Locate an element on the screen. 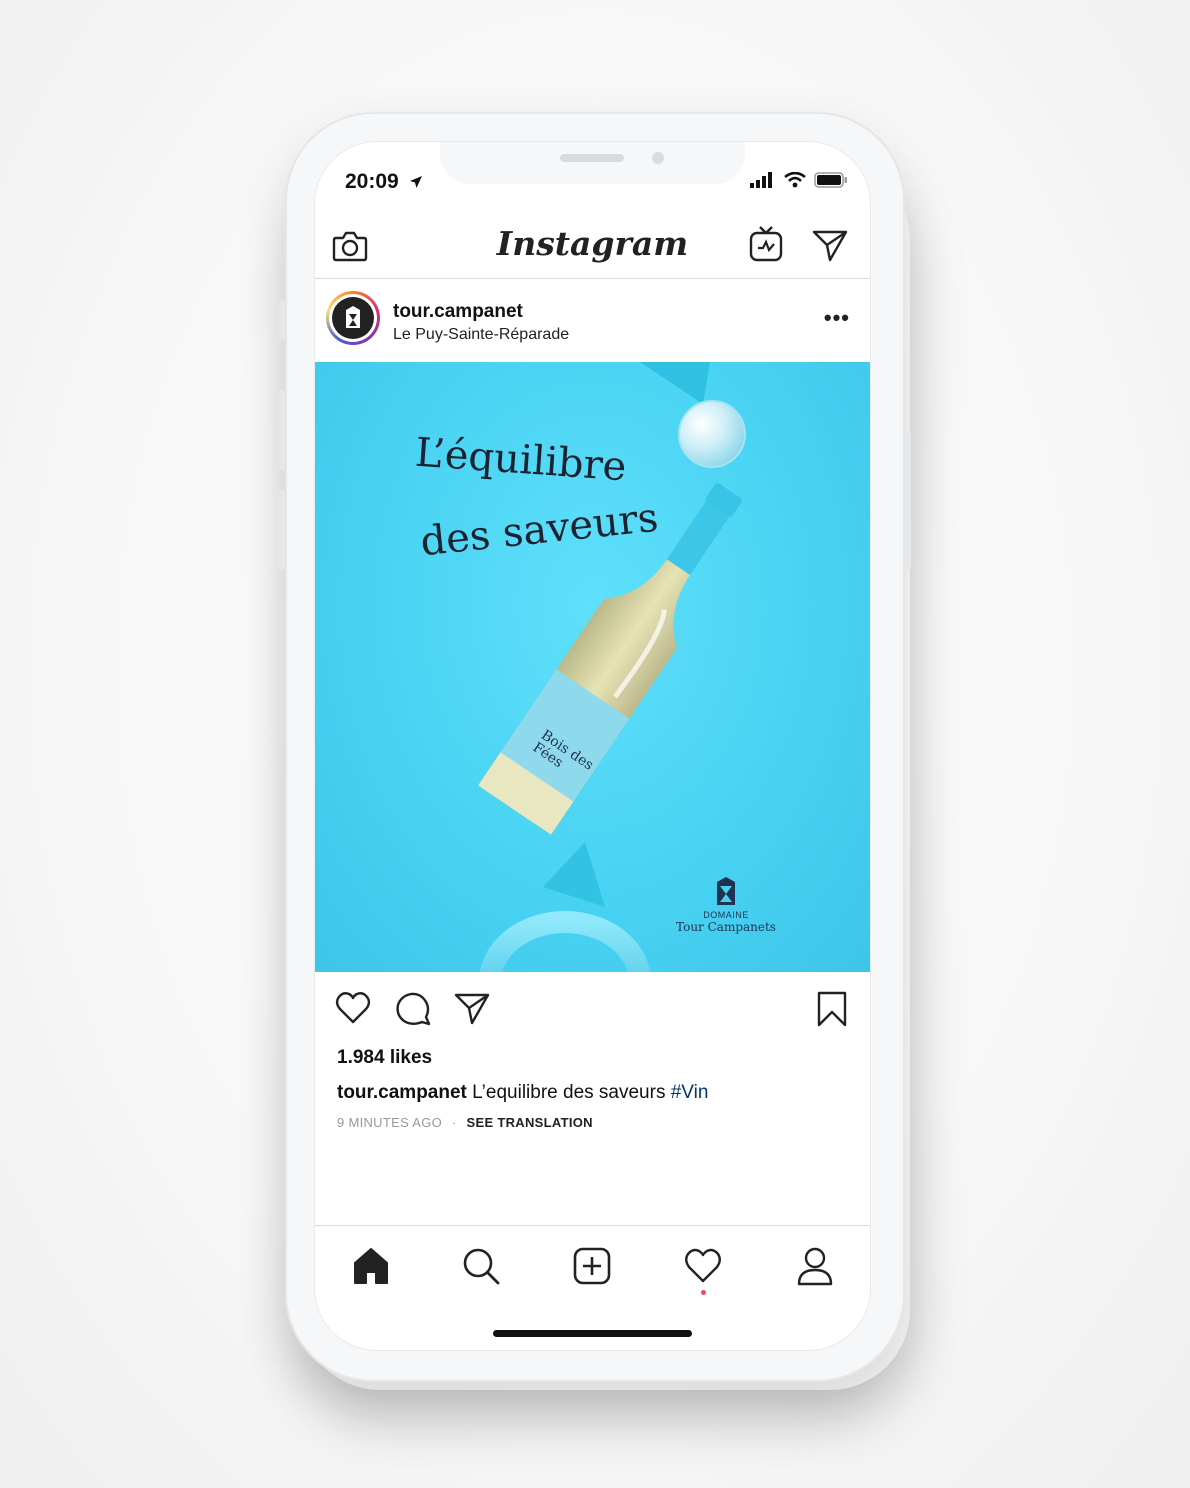  volume-up-button is located at coordinates (282, 430).